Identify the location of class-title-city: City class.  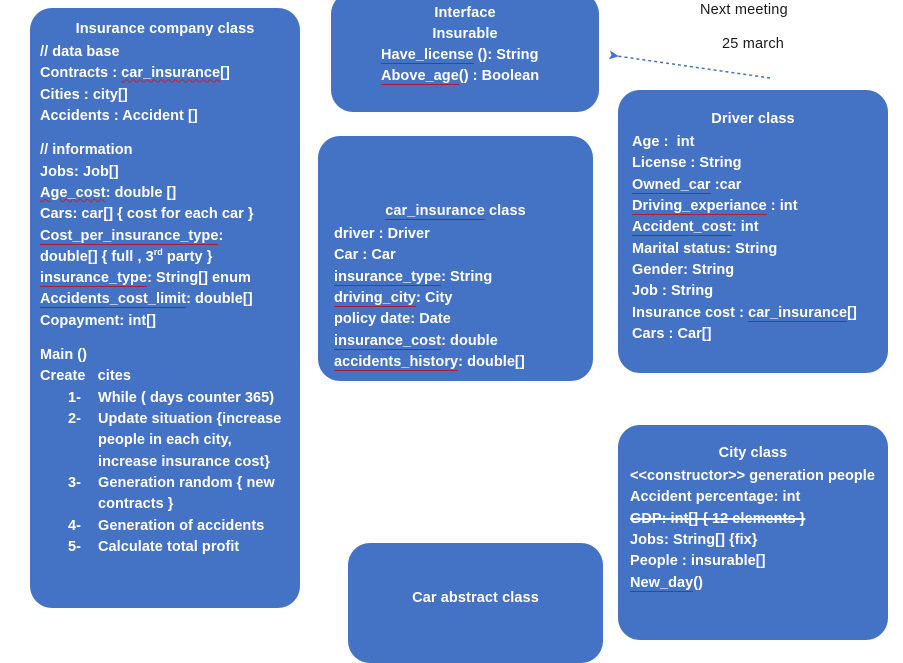
(753, 453).